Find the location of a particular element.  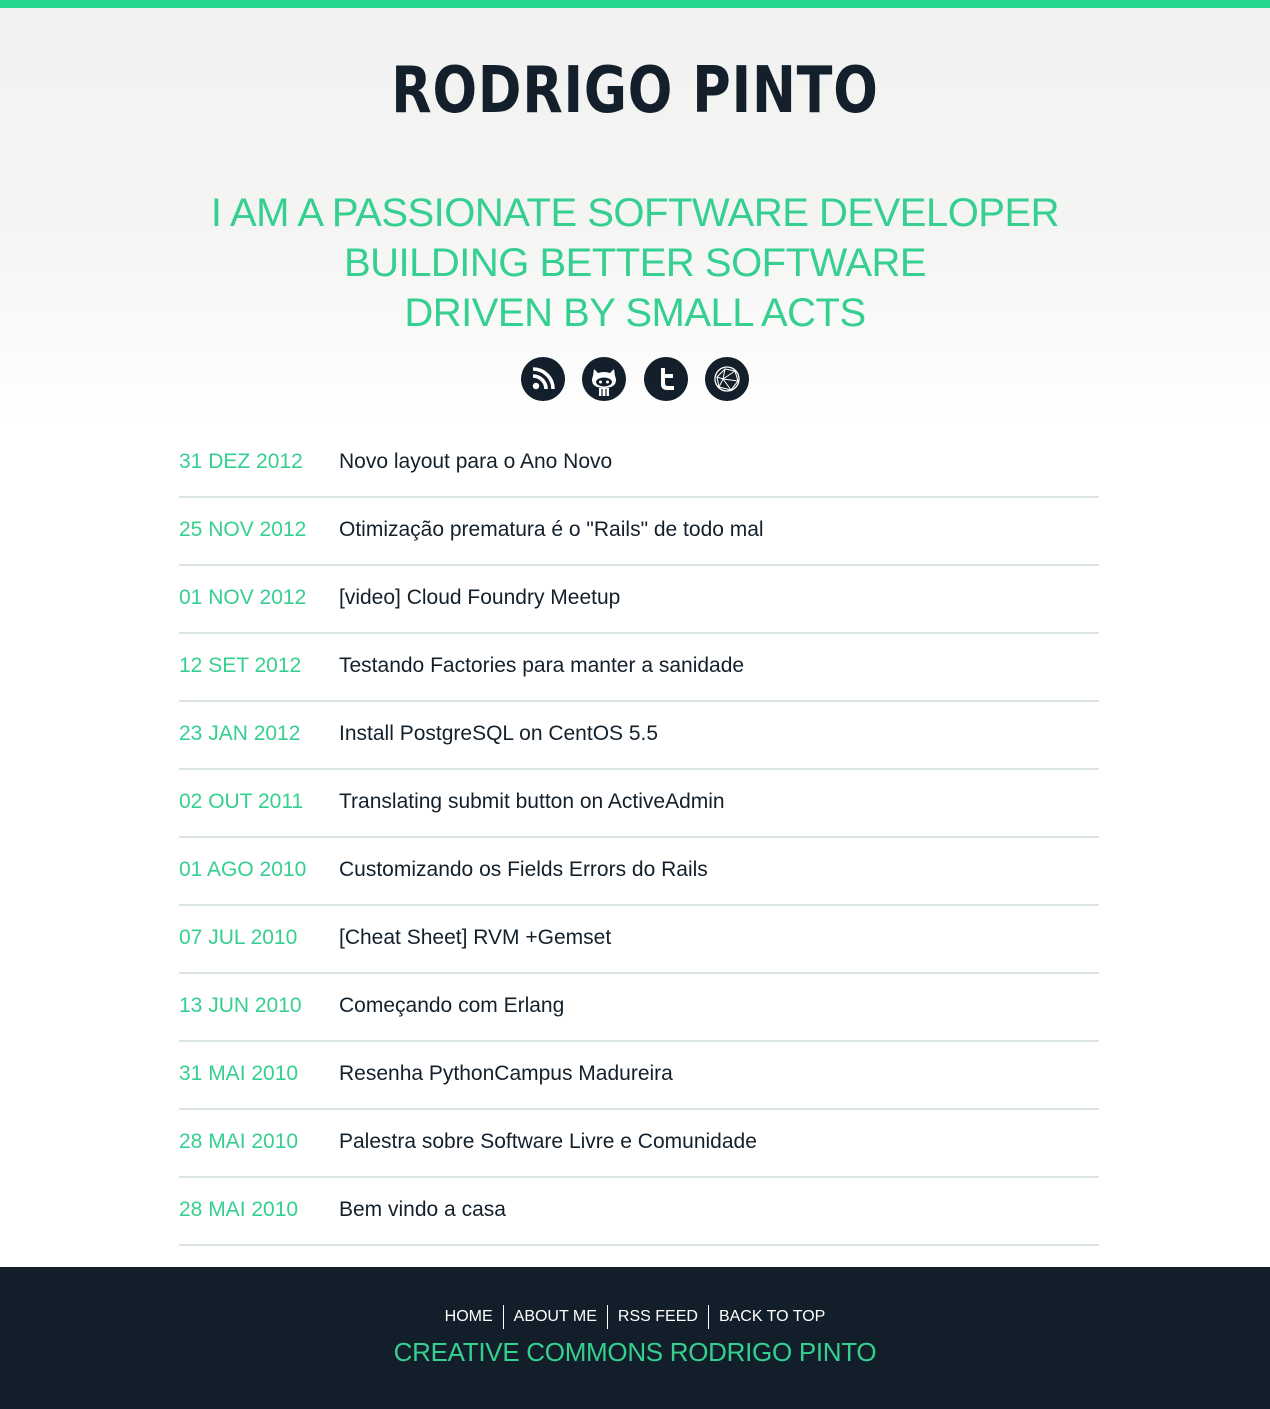

footer-credit: CREATIVE COMMONS RODRIGO PINTO is located at coordinates (635, 1352).